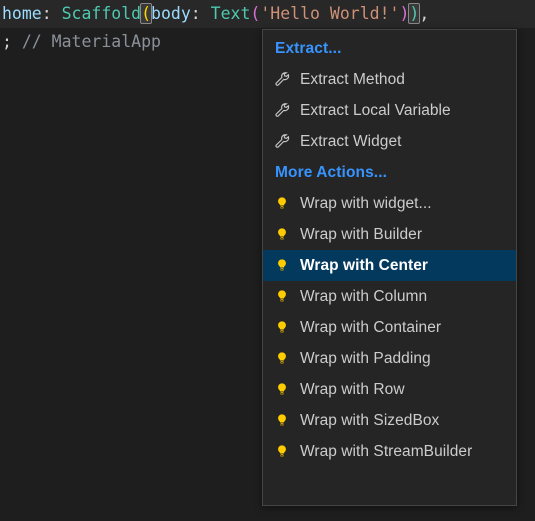  Describe the element at coordinates (352, 79) in the screenshot. I see `menu-item-label: Extract Method` at that location.